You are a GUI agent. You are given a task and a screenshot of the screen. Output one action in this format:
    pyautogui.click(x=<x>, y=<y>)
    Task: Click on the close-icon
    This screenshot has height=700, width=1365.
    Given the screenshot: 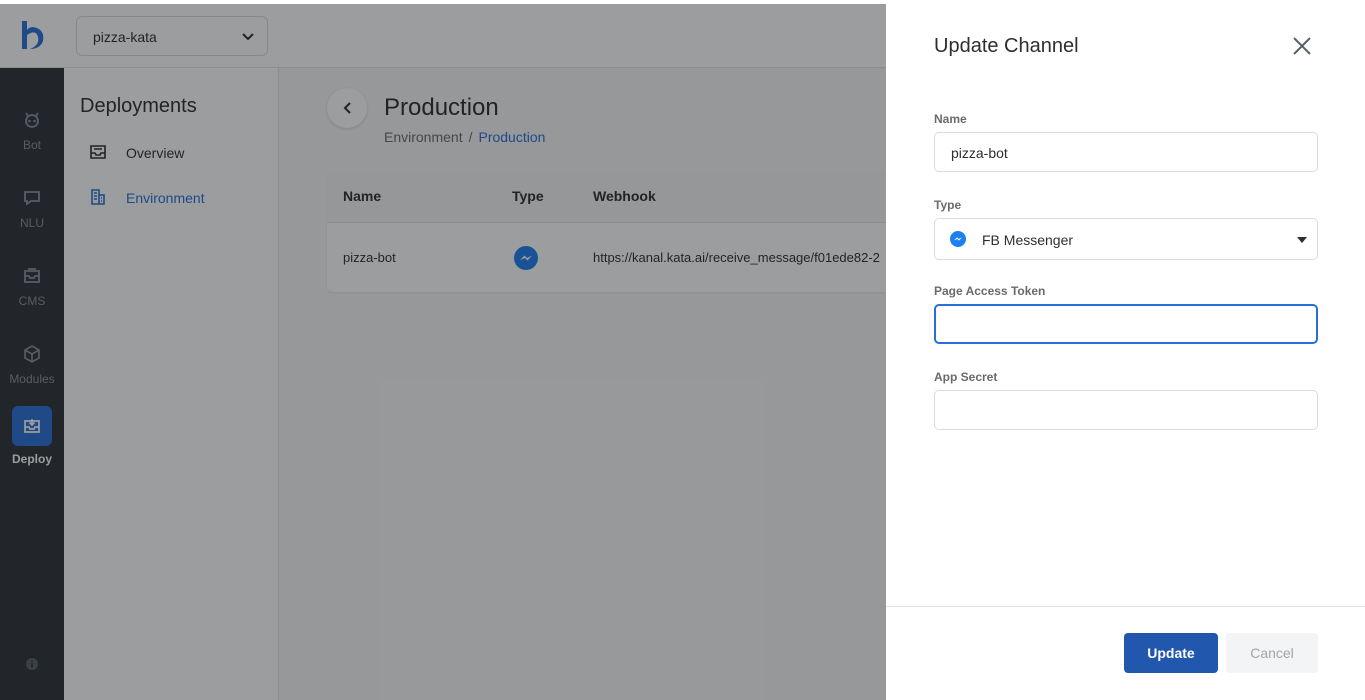 What is the action you would take?
    pyautogui.click(x=1302, y=46)
    